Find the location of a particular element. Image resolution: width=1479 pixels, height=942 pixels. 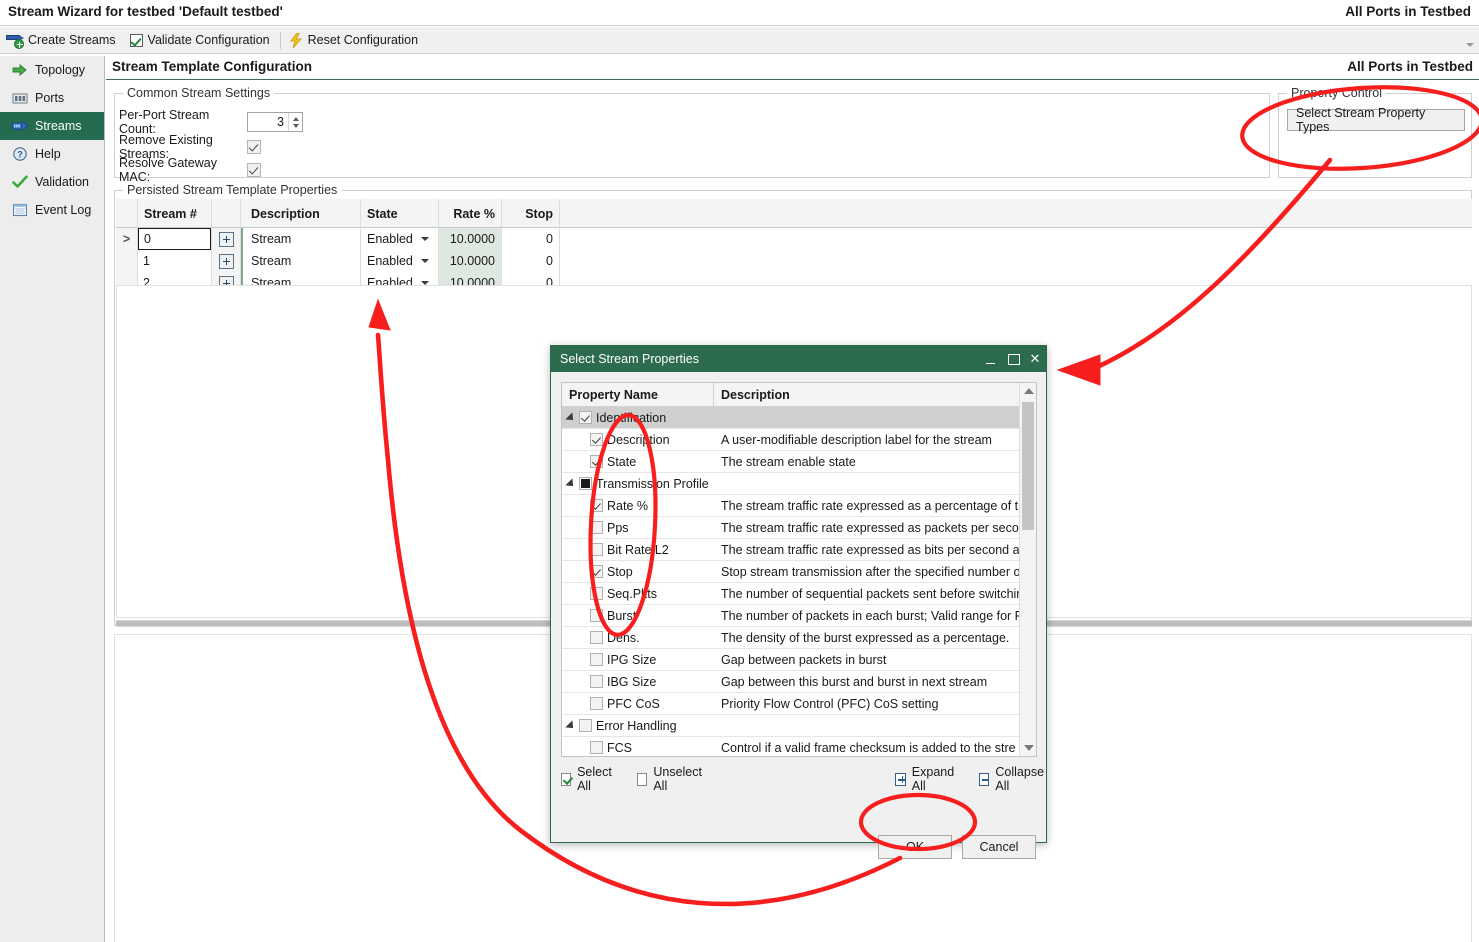

dialog-title-bar: Select Stream Properties ✕ is located at coordinates (798, 359).